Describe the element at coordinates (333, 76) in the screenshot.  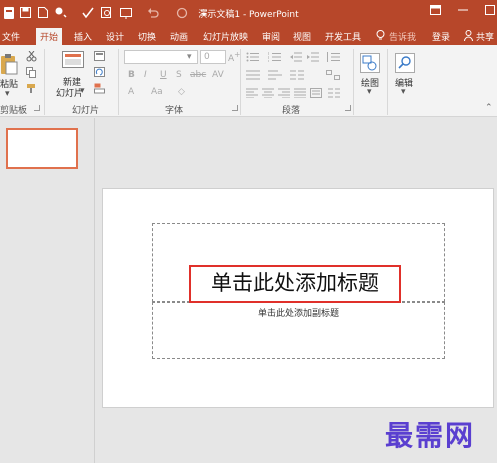
I see `smartart-icon` at that location.